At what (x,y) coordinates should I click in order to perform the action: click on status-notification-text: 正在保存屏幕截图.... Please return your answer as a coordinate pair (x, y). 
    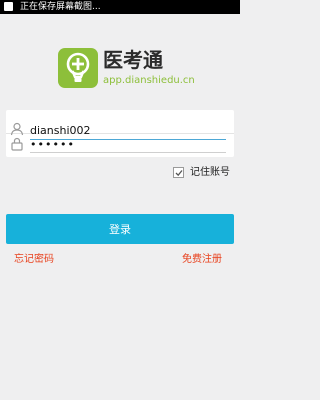
    Looking at the image, I should click on (60, 7).